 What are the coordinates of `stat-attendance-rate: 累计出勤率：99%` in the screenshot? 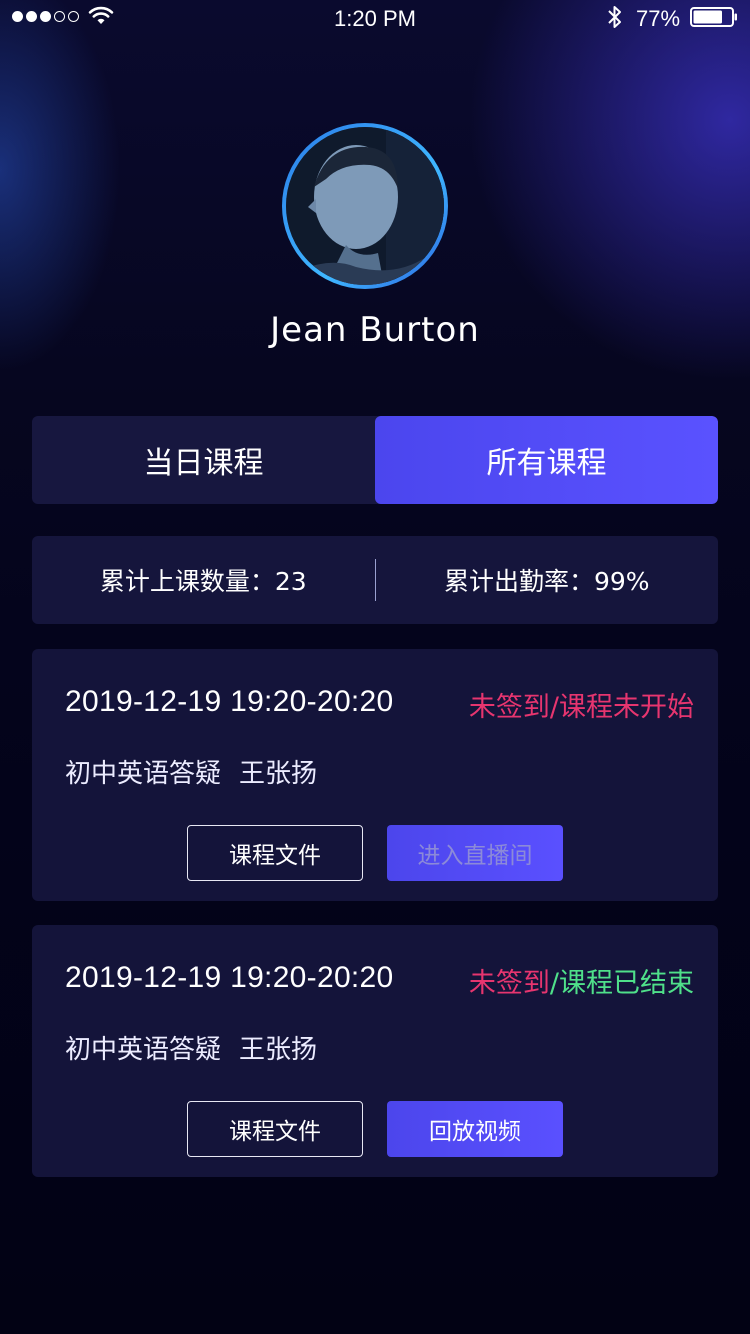 It's located at (547, 580).